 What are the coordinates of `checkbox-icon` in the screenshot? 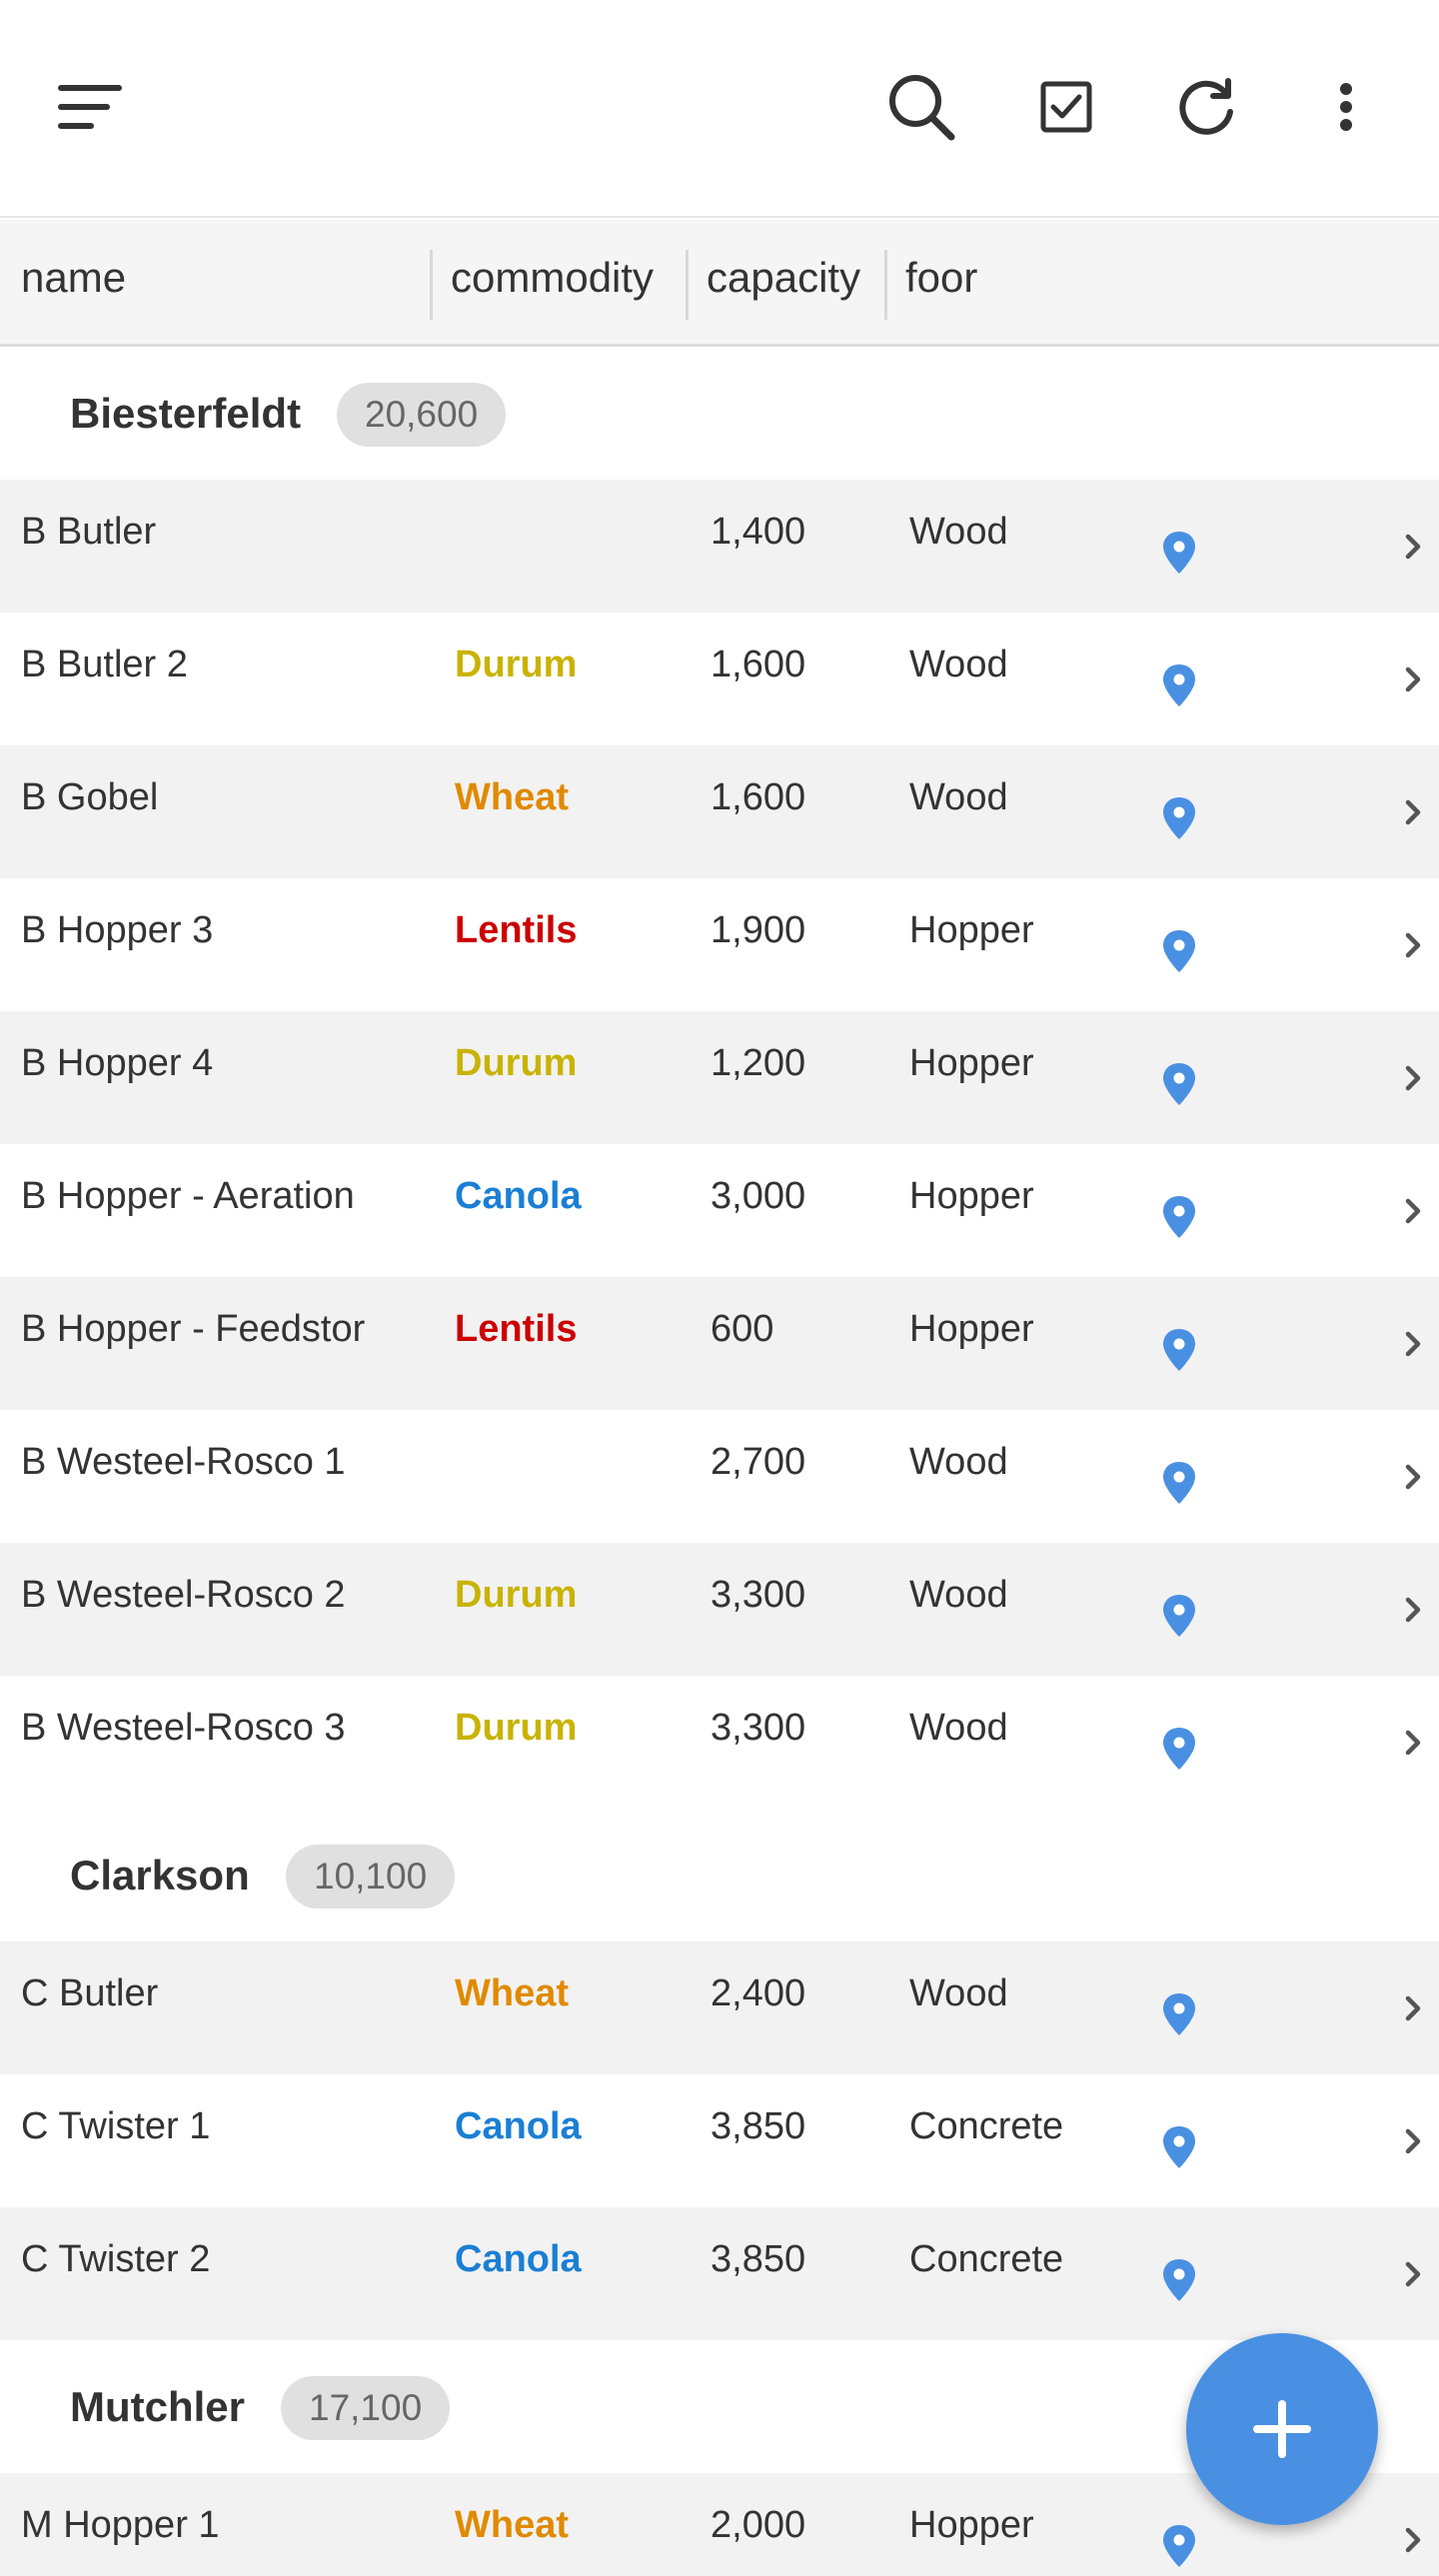 It's located at (1066, 107).